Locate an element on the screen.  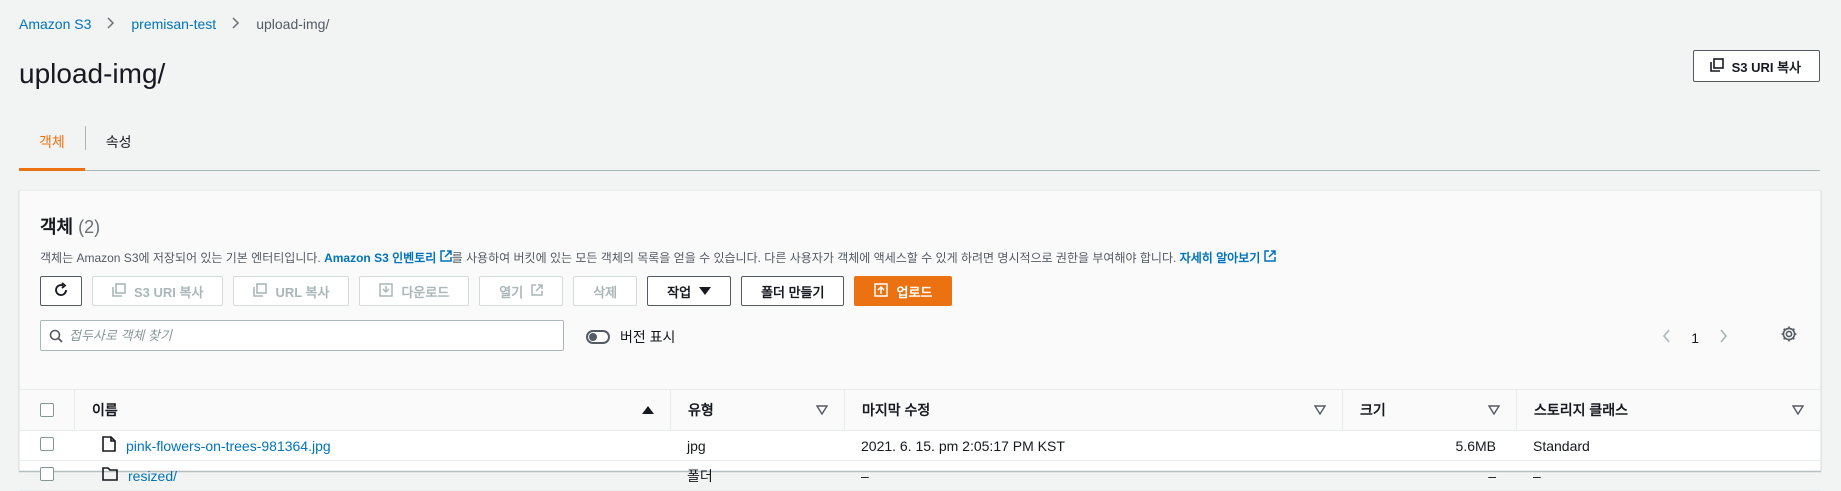
column-name: 이름 is located at coordinates (372, 410).